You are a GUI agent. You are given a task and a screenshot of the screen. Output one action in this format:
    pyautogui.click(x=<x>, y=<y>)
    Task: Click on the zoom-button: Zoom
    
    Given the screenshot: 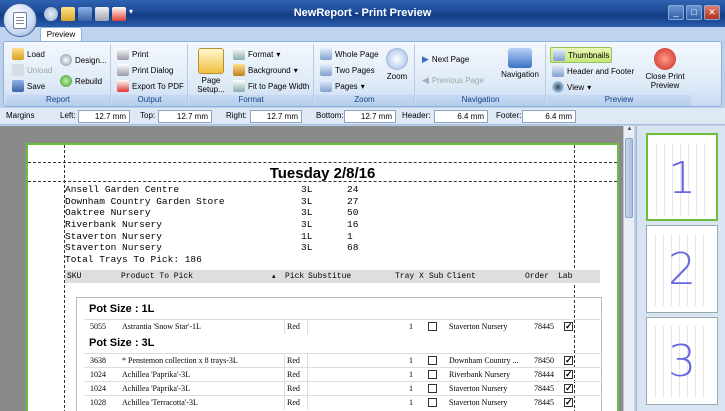 What is the action you would take?
    pyautogui.click(x=397, y=64)
    